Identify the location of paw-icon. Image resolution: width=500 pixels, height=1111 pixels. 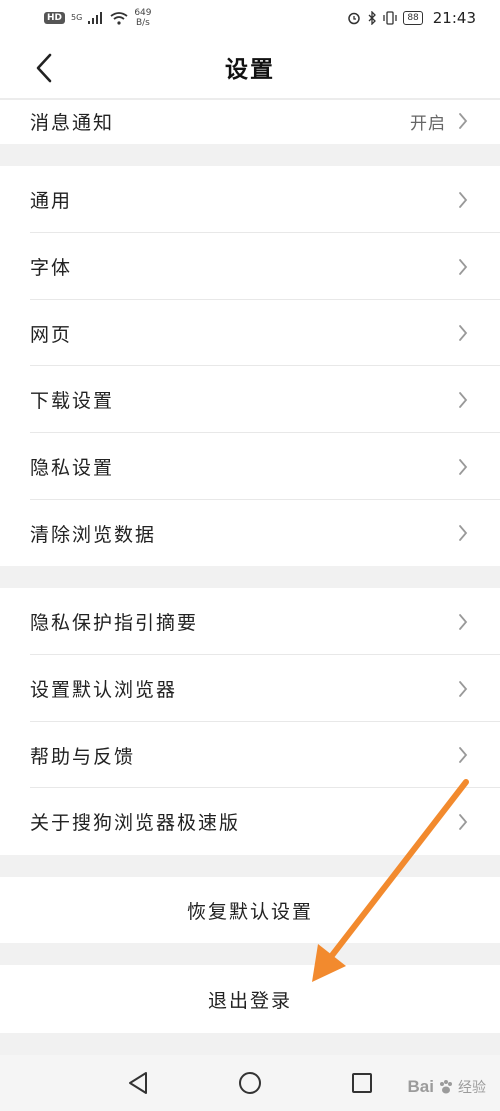
(446, 1087).